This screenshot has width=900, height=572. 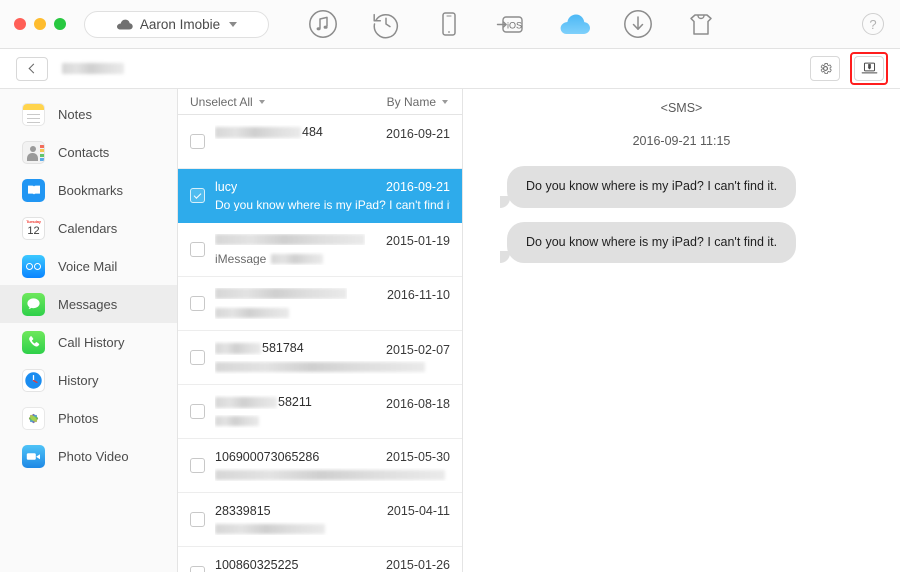 I want to click on row-top-line: 2016-11-10, so click(x=332, y=295).